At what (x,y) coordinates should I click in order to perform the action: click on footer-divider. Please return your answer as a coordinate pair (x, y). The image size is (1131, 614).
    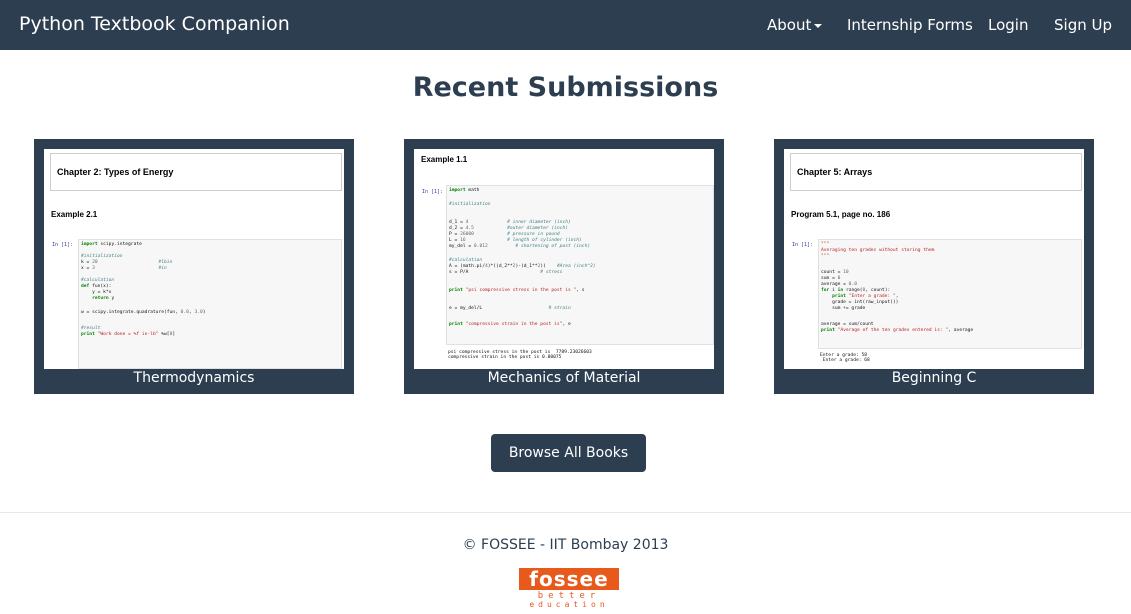
    Looking at the image, I should click on (565, 512).